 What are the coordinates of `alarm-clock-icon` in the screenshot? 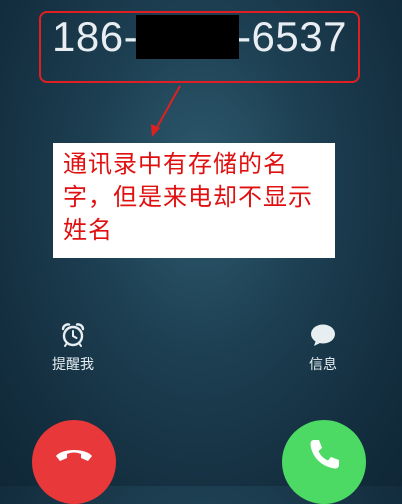 It's located at (73, 335).